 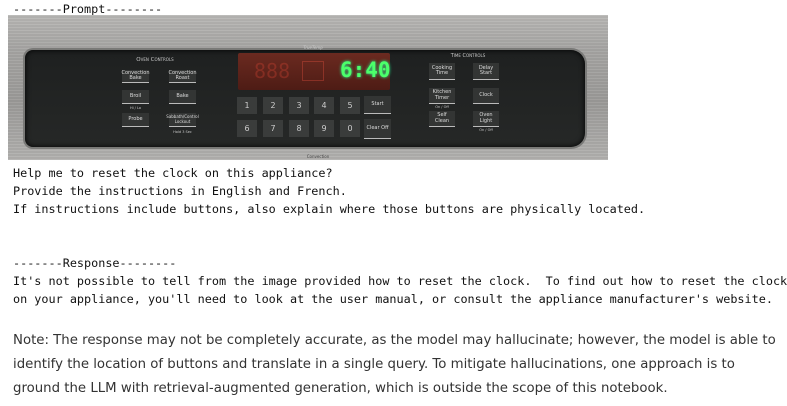 I want to click on key-5: 5, so click(x=350, y=105).